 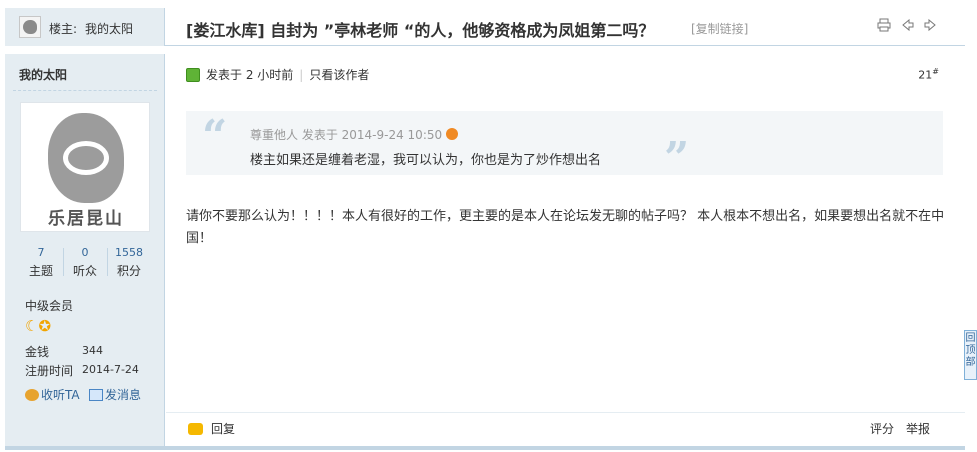 I want to click on avatar-caption: 乐居昆山, so click(x=86, y=219).